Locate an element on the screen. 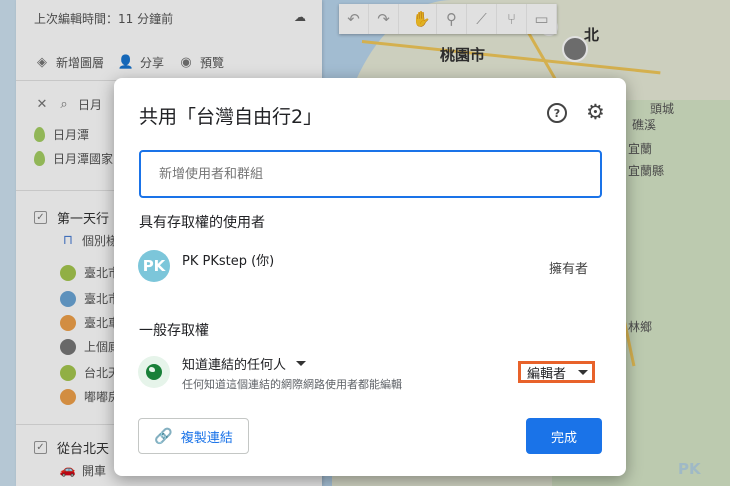 This screenshot has height=486, width=730. owner-role: 擁有者 is located at coordinates (569, 269).